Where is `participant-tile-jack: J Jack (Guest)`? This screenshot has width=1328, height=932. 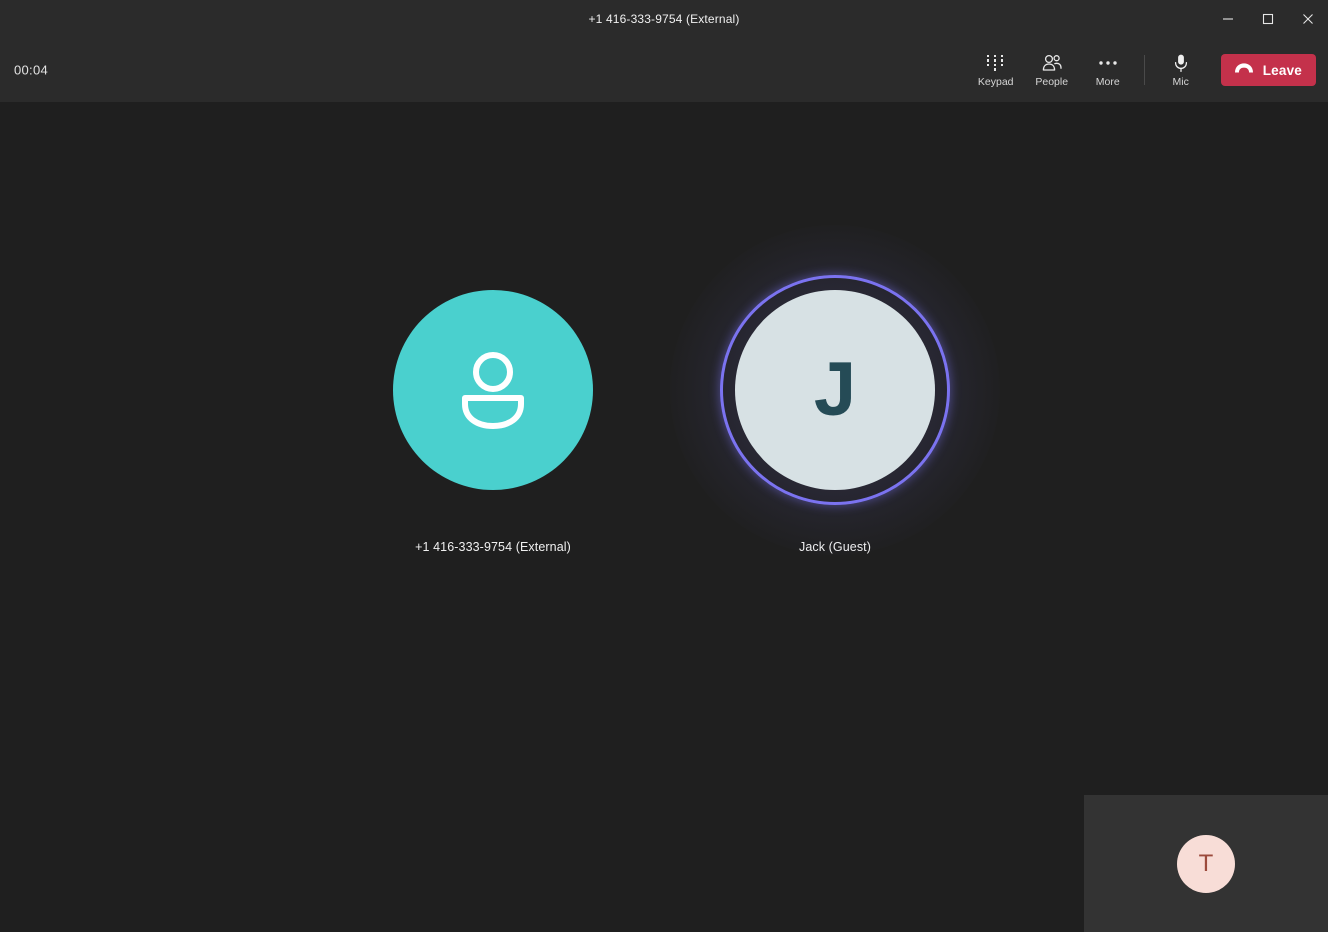 participant-tile-jack: J Jack (Guest) is located at coordinates (835, 390).